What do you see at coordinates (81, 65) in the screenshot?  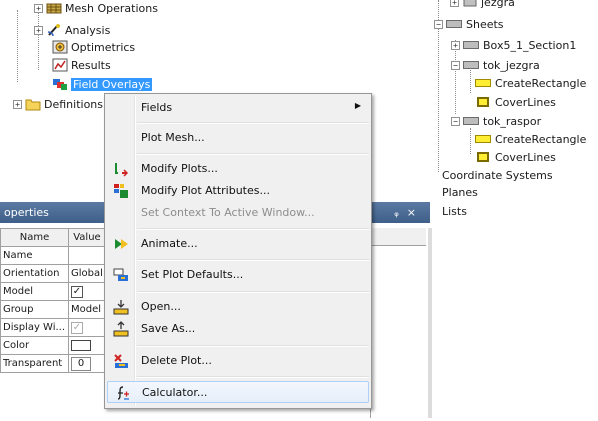 I see `tree-item-results: Results` at bounding box center [81, 65].